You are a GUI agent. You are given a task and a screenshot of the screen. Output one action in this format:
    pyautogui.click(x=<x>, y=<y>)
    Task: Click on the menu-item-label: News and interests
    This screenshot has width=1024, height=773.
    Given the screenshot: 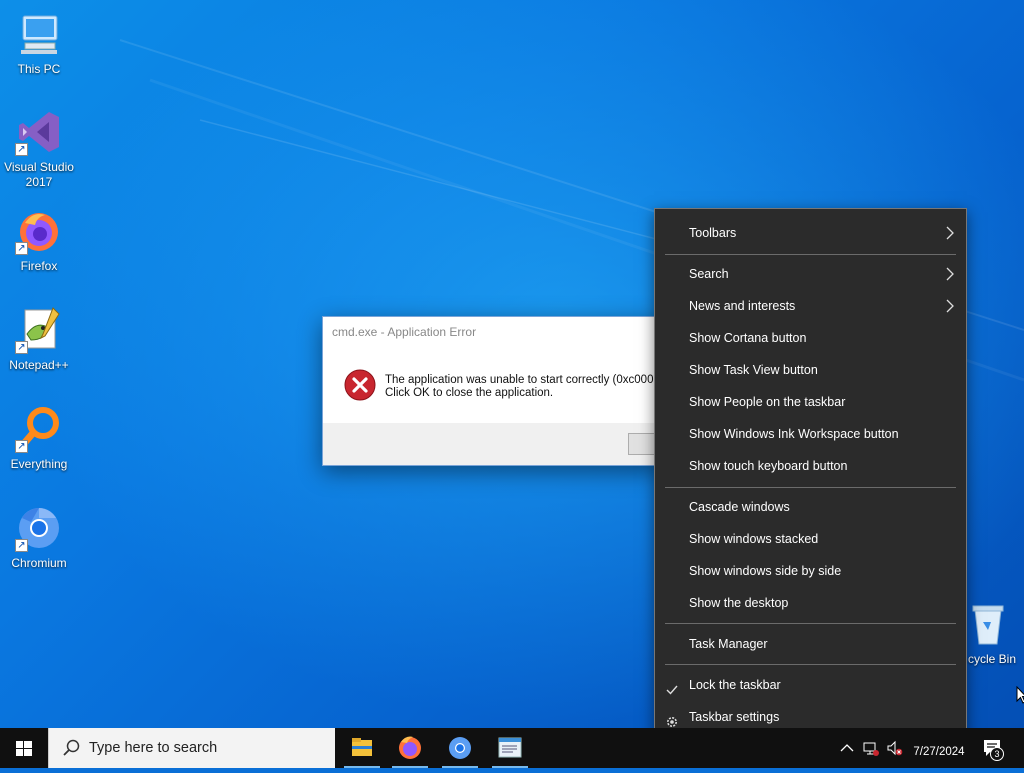 What is the action you would take?
    pyautogui.click(x=742, y=306)
    